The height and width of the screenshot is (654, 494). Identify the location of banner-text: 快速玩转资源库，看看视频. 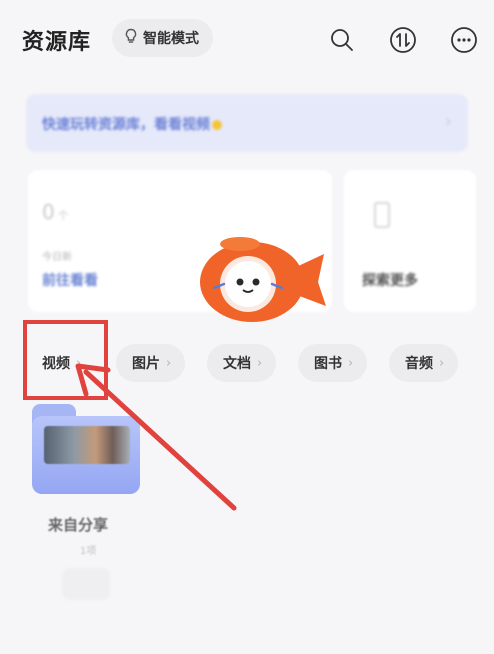
(126, 125).